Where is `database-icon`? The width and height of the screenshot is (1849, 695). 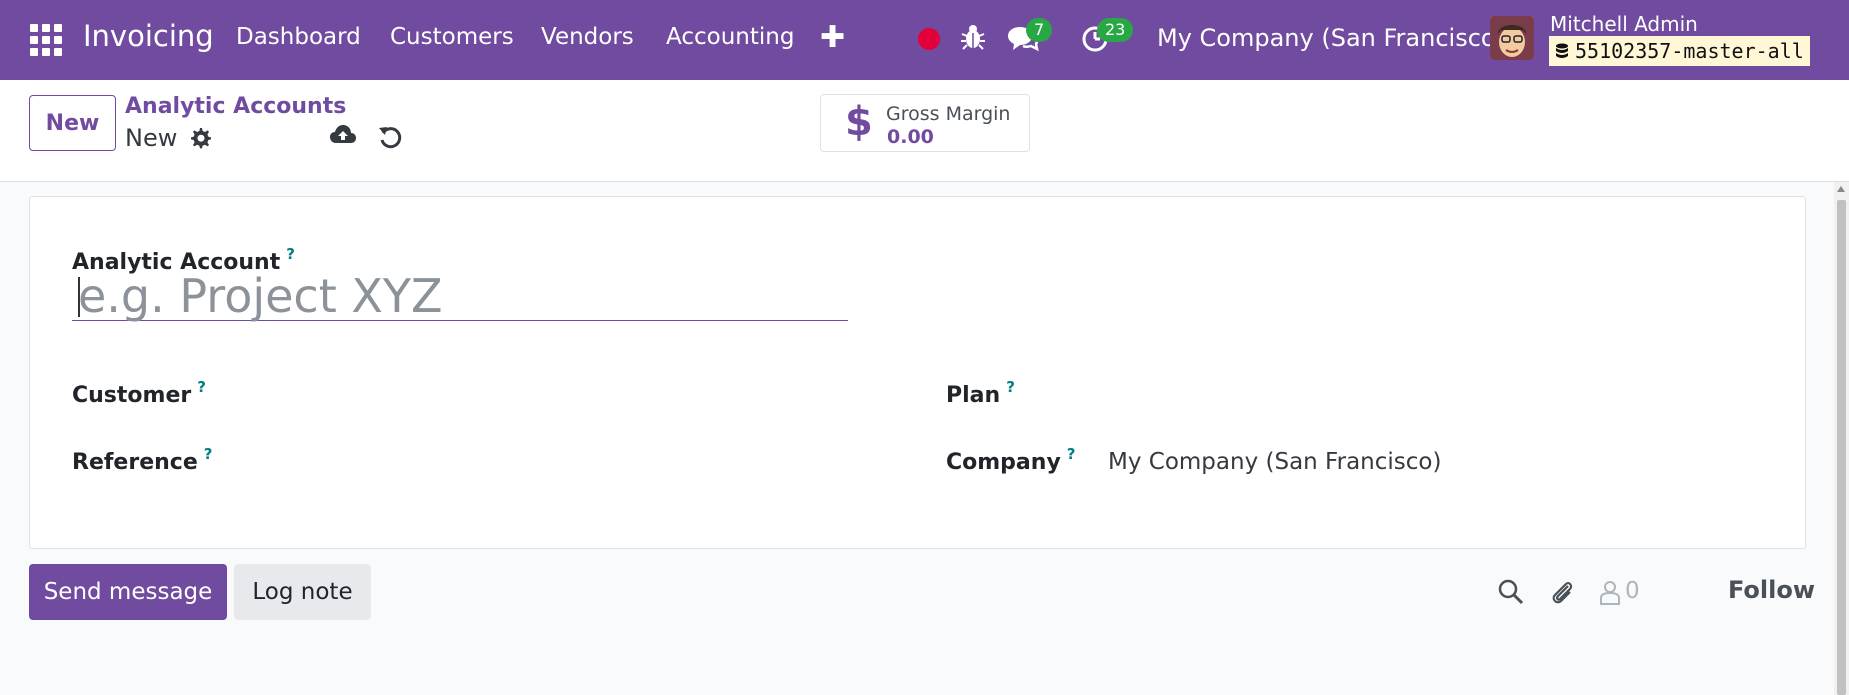
database-icon is located at coordinates (1562, 50).